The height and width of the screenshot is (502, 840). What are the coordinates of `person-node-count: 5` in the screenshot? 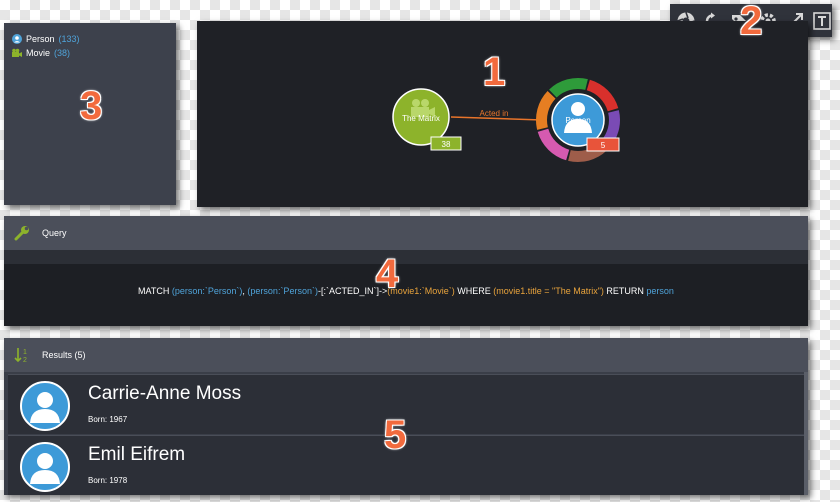 It's located at (603, 145).